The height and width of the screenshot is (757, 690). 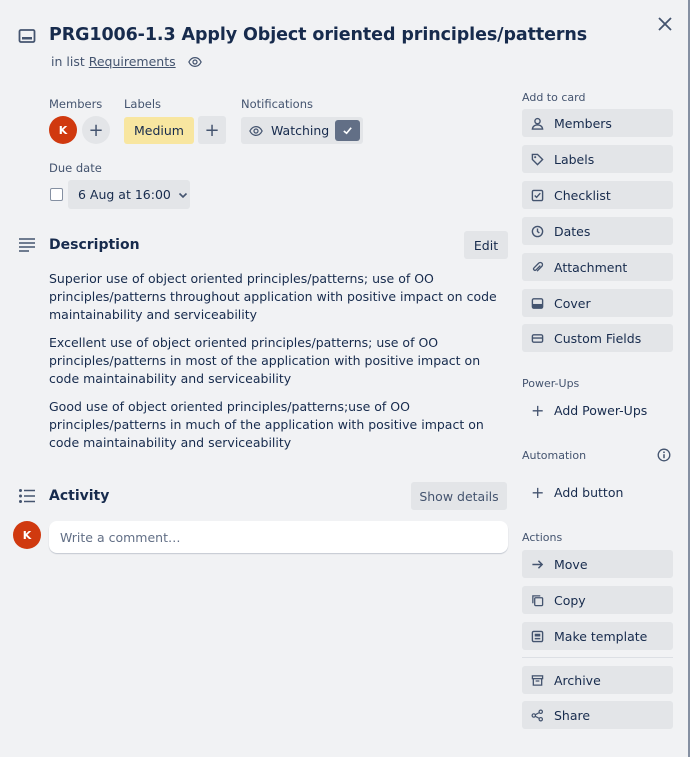 What do you see at coordinates (63, 130) in the screenshot?
I see `member-avatar: K` at bounding box center [63, 130].